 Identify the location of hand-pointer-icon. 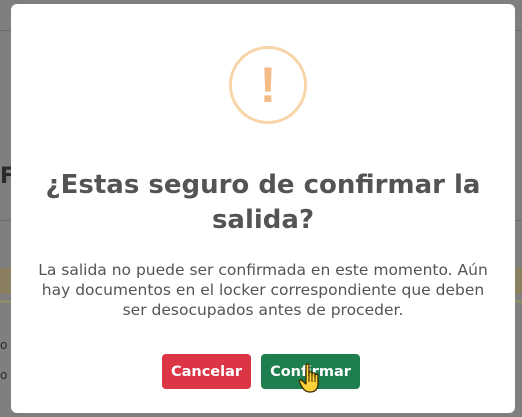
(308, 378).